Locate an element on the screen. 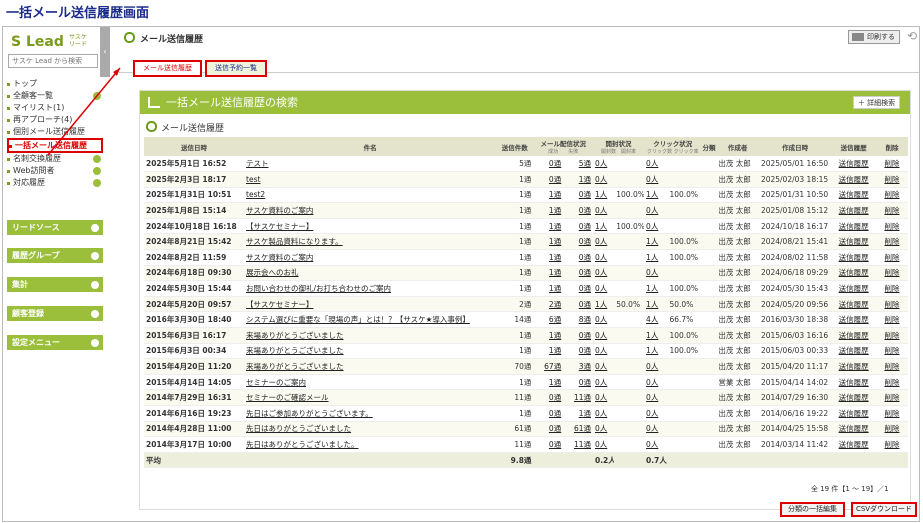 The height and width of the screenshot is (523, 923). sidebar-item-8: 対応履歴 is located at coordinates (55, 183).